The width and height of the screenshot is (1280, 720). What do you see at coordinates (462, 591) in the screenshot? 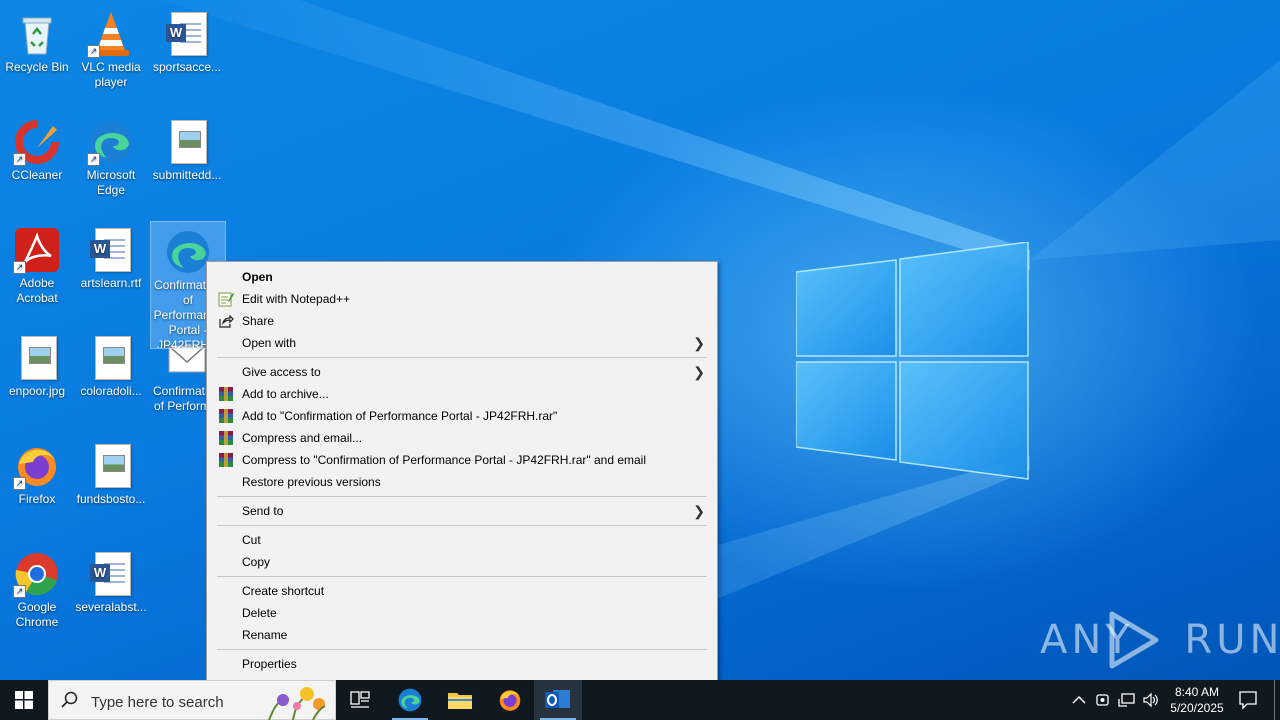
I see `menu-item-create-shortcut: Create shortcut` at bounding box center [462, 591].